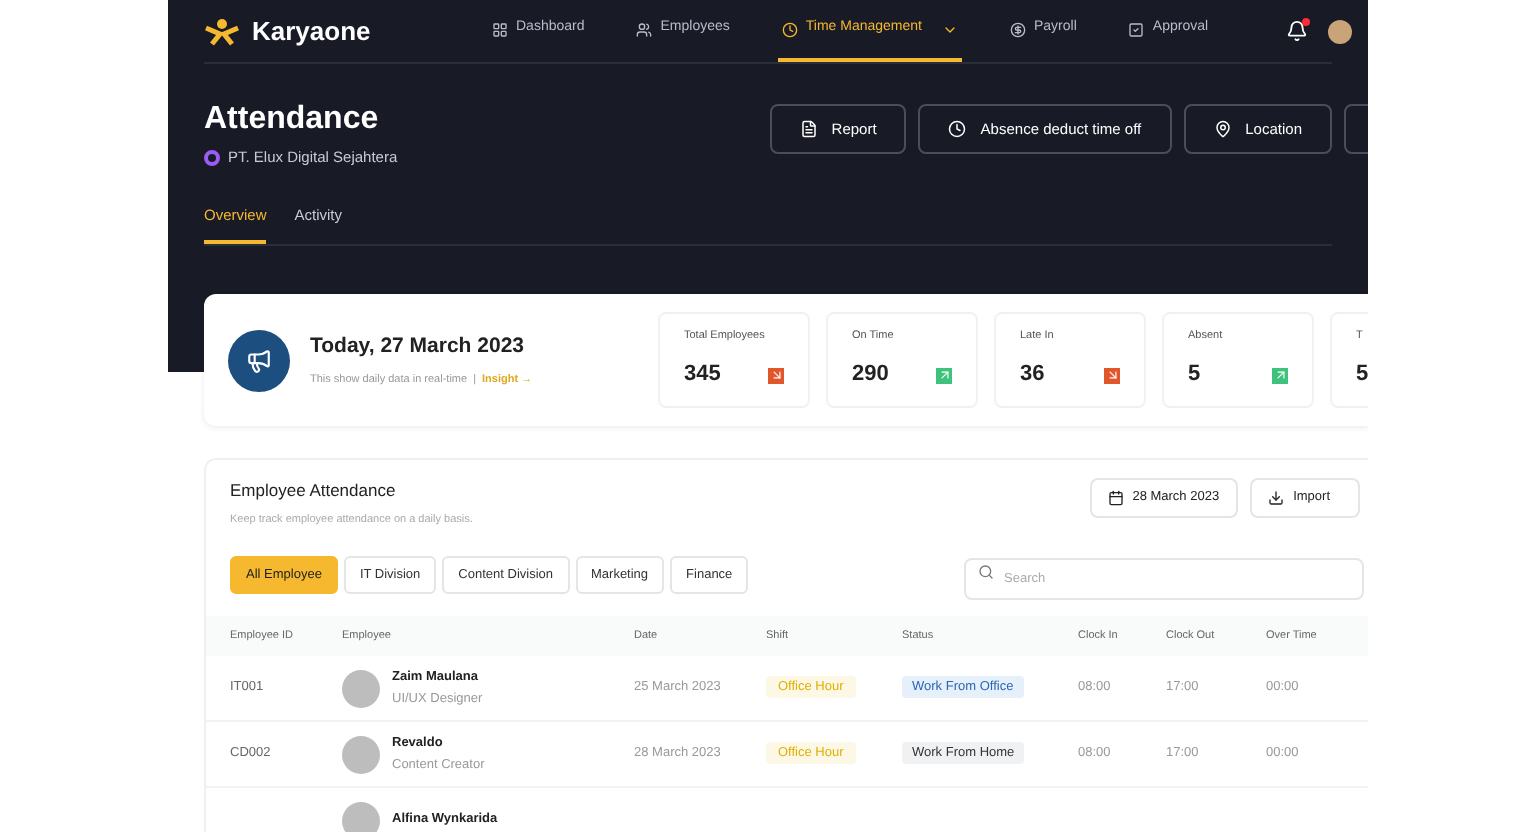  Describe the element at coordinates (212, 157) in the screenshot. I see `company-logo-icon` at that location.